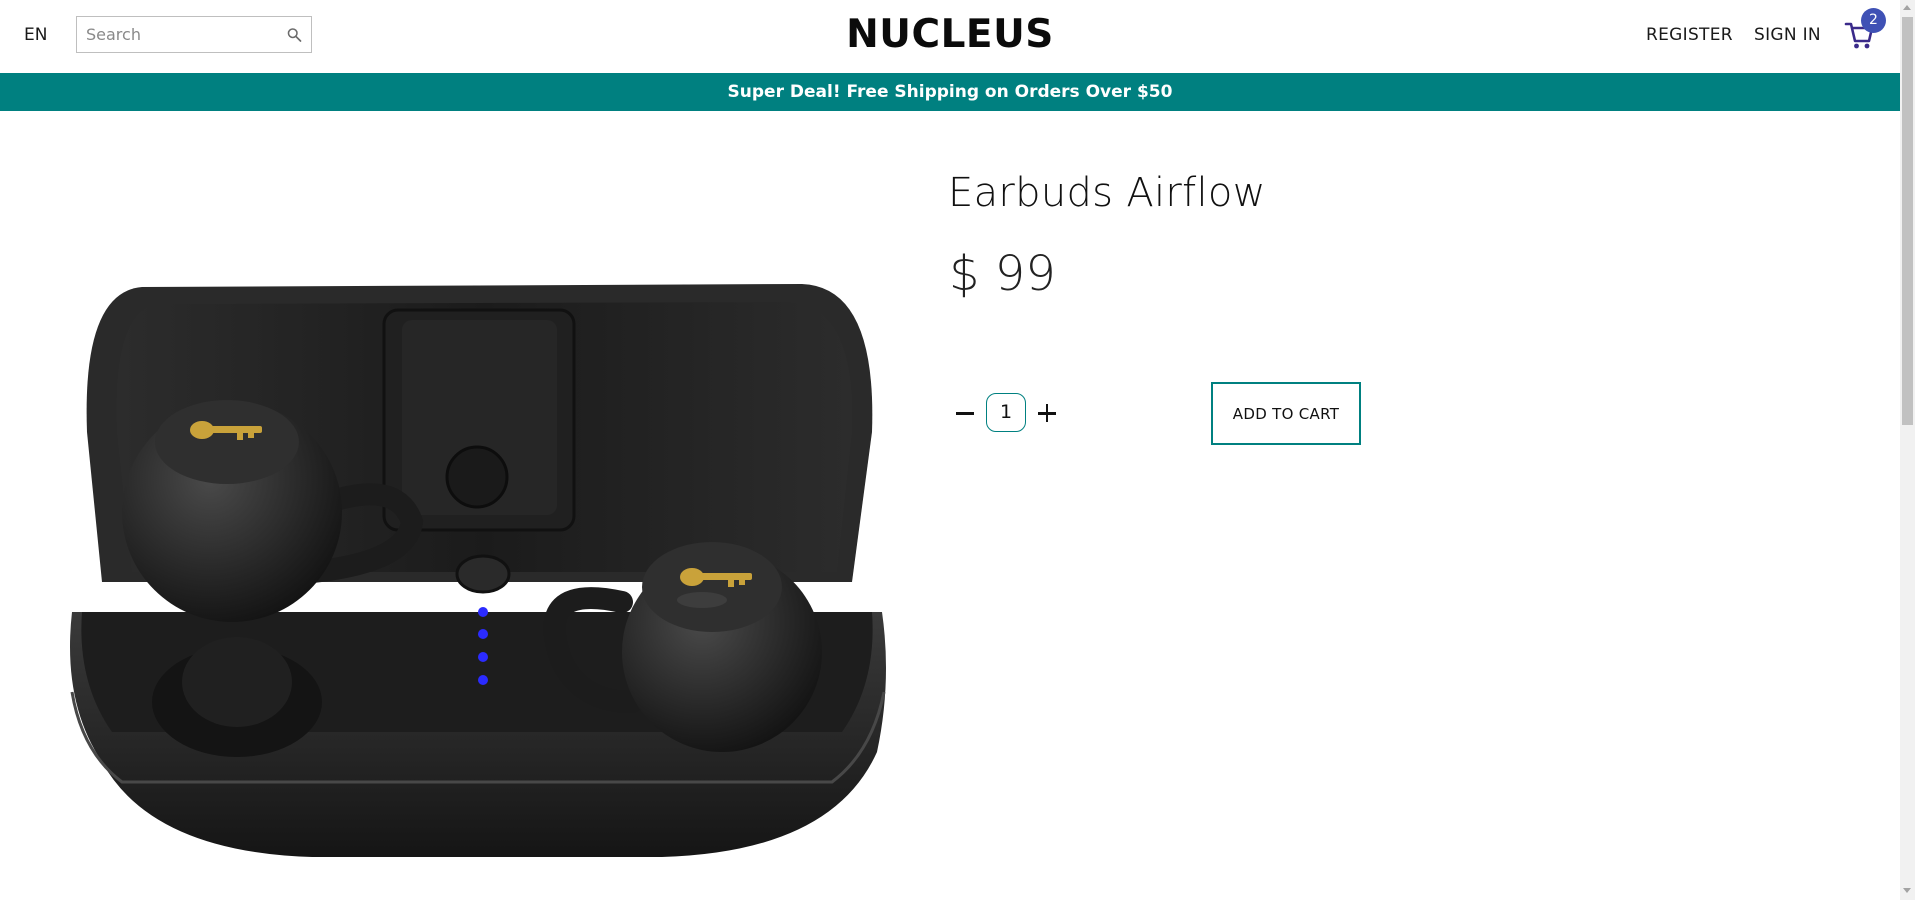  I want to click on product-title: Earbuds Airflow, so click(1107, 193).